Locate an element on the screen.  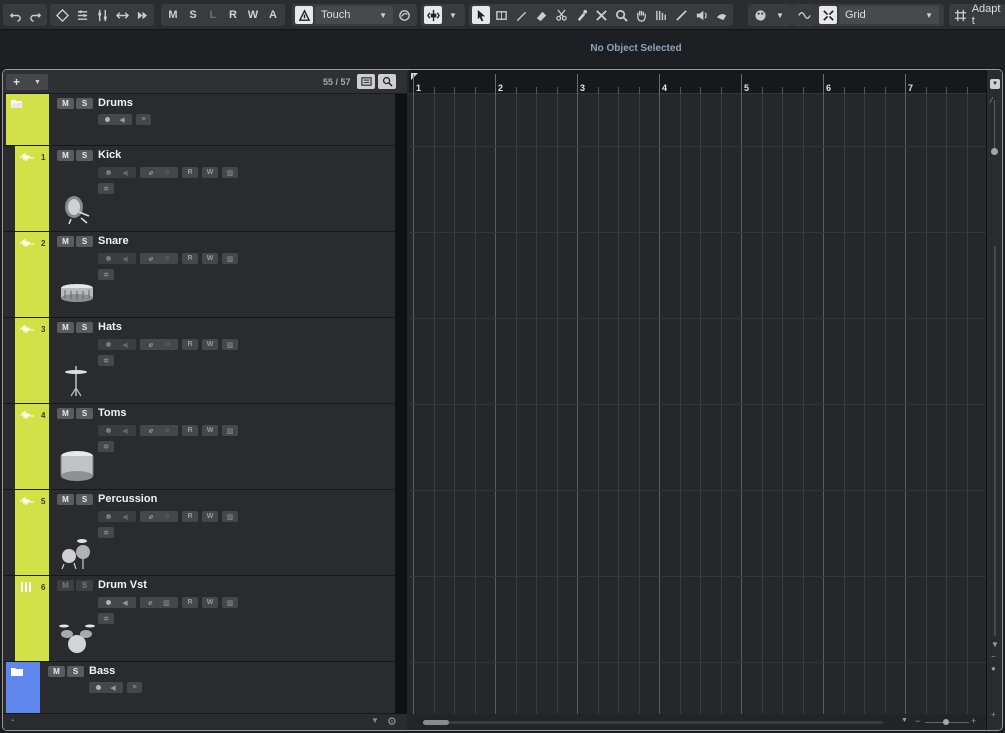
track-row-drums: M S Drums ◀ ≡ is located at coordinates (199, 120).